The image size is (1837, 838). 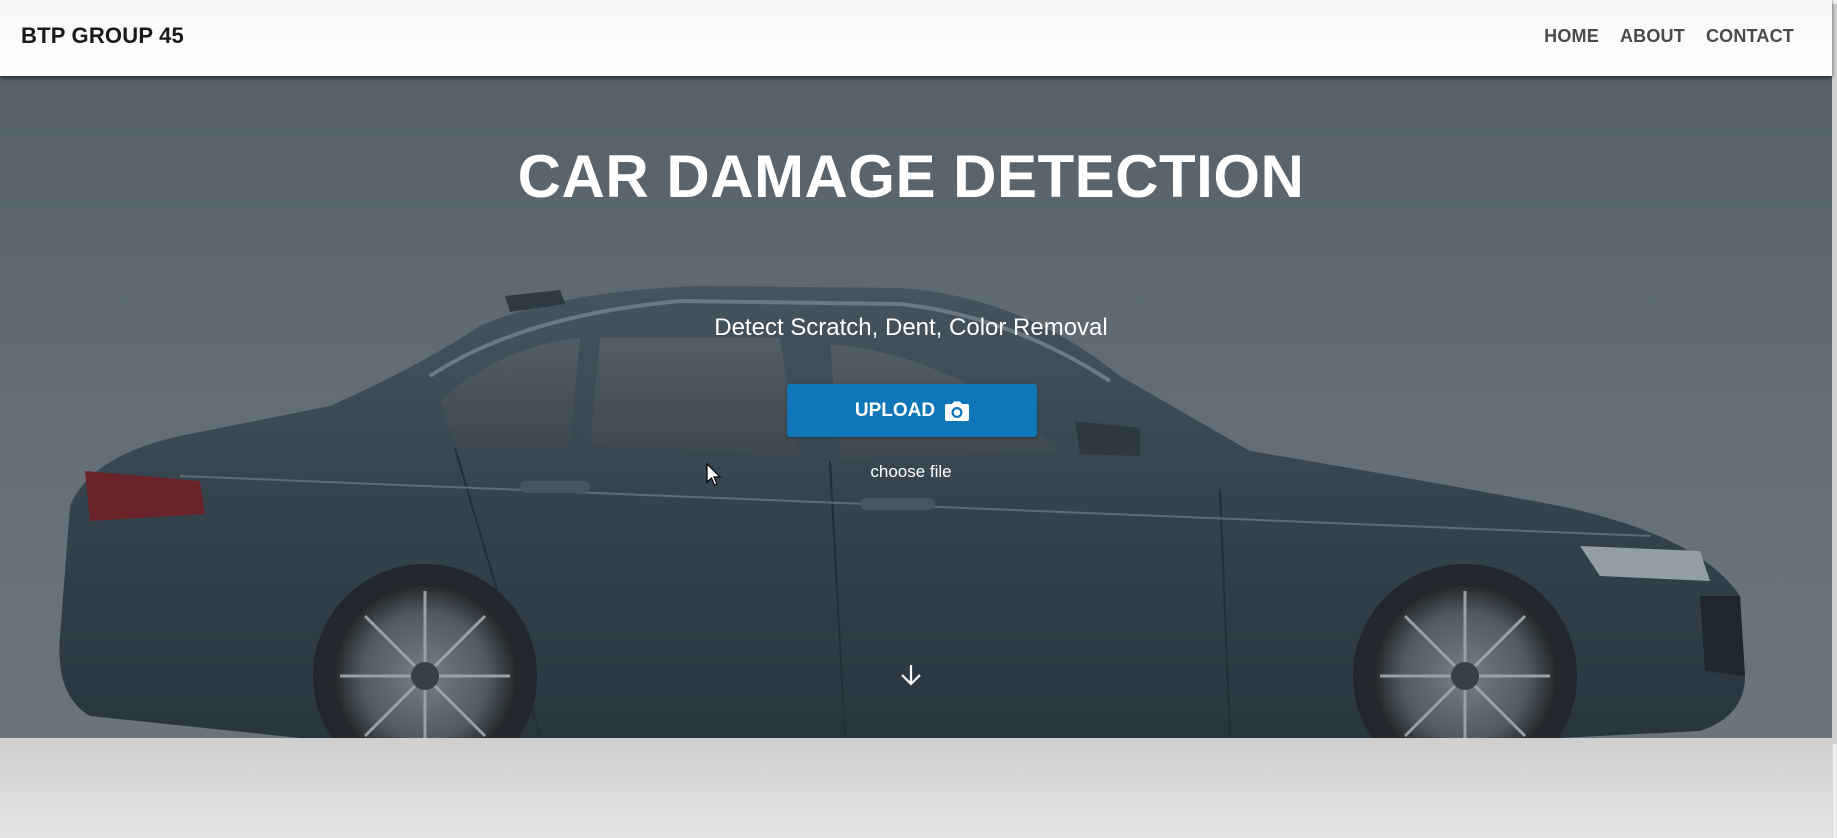 What do you see at coordinates (1834, 374) in the screenshot?
I see `scrollbar-thumb` at bounding box center [1834, 374].